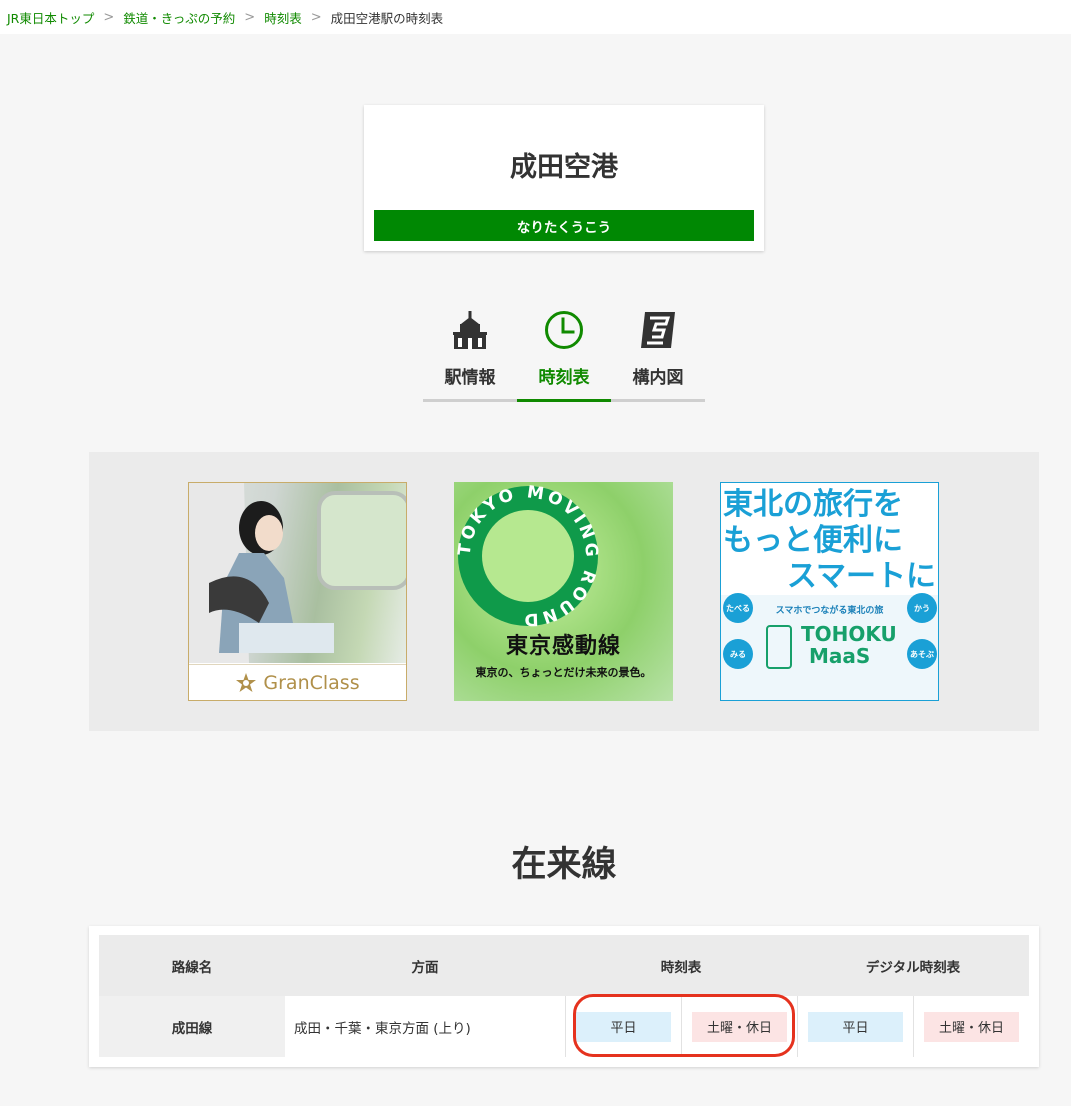 The image size is (1071, 1106). Describe the element at coordinates (283, 17) in the screenshot. I see `breadcrumb-link-timetable: 時刻表` at that location.